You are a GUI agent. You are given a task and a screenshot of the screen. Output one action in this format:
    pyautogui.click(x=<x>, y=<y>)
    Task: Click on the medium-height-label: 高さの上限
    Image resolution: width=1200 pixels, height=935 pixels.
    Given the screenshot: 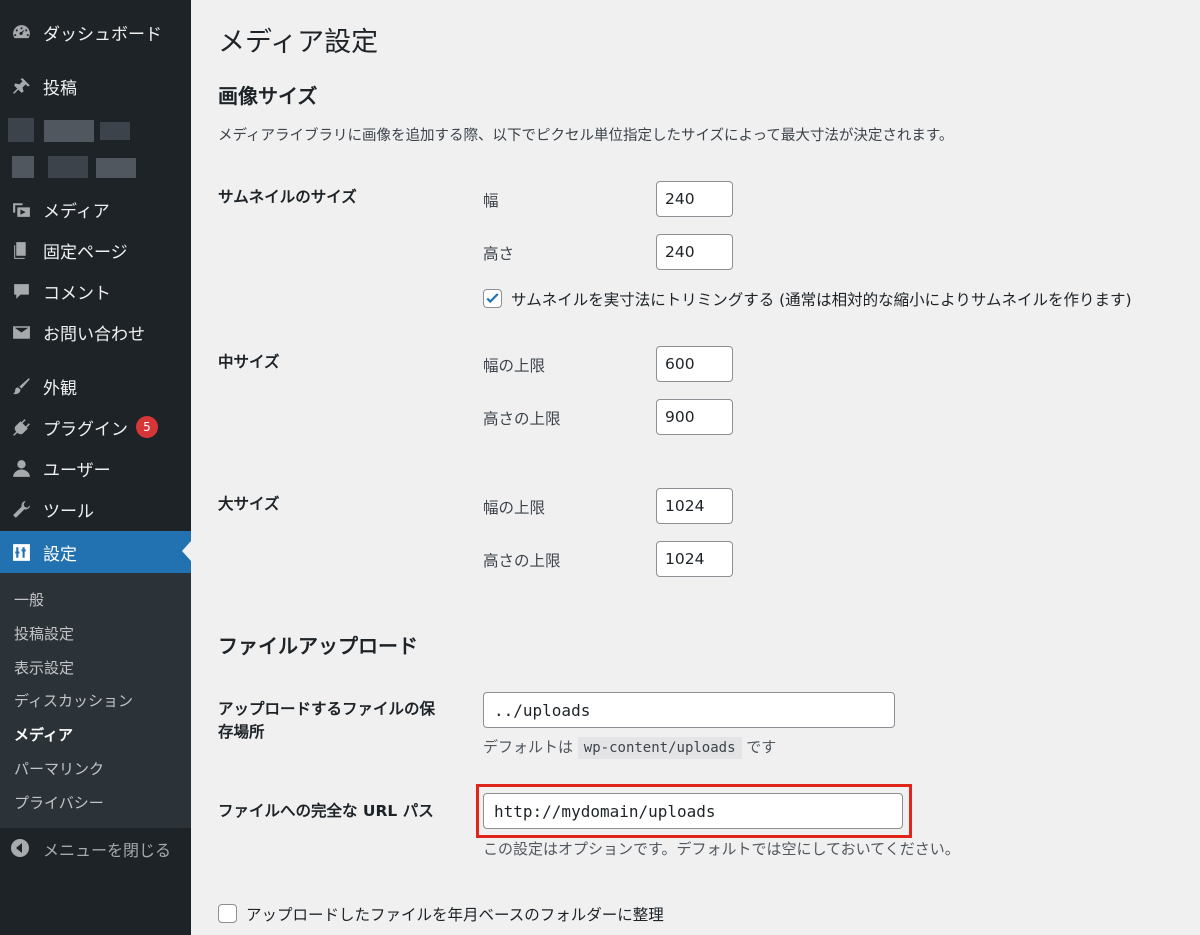 What is the action you would take?
    pyautogui.click(x=522, y=419)
    